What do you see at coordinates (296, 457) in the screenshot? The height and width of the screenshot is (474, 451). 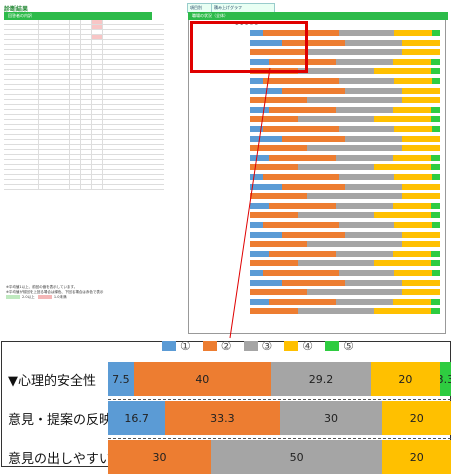 I see `zoom-bar-segment: 50` at bounding box center [296, 457].